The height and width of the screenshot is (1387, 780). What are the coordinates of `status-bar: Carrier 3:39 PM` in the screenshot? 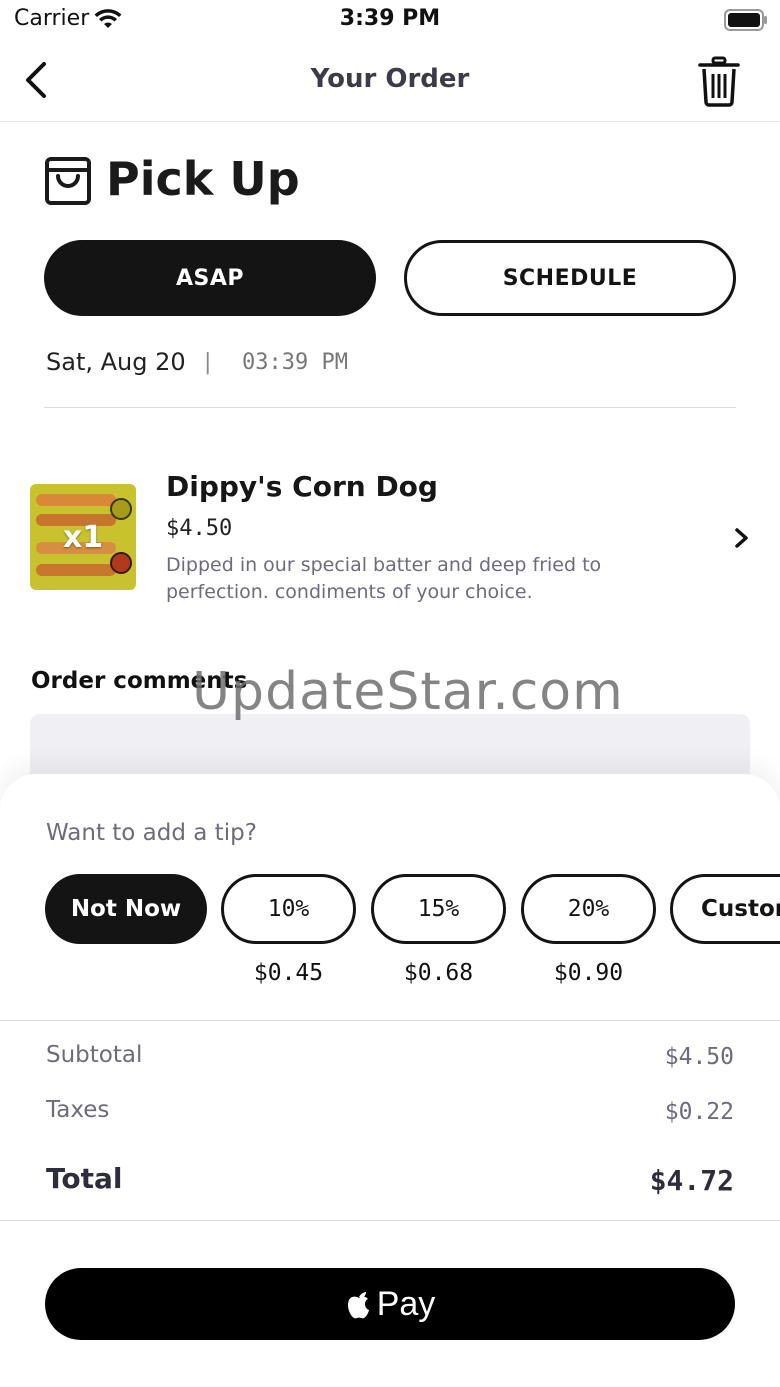 It's located at (390, 22).